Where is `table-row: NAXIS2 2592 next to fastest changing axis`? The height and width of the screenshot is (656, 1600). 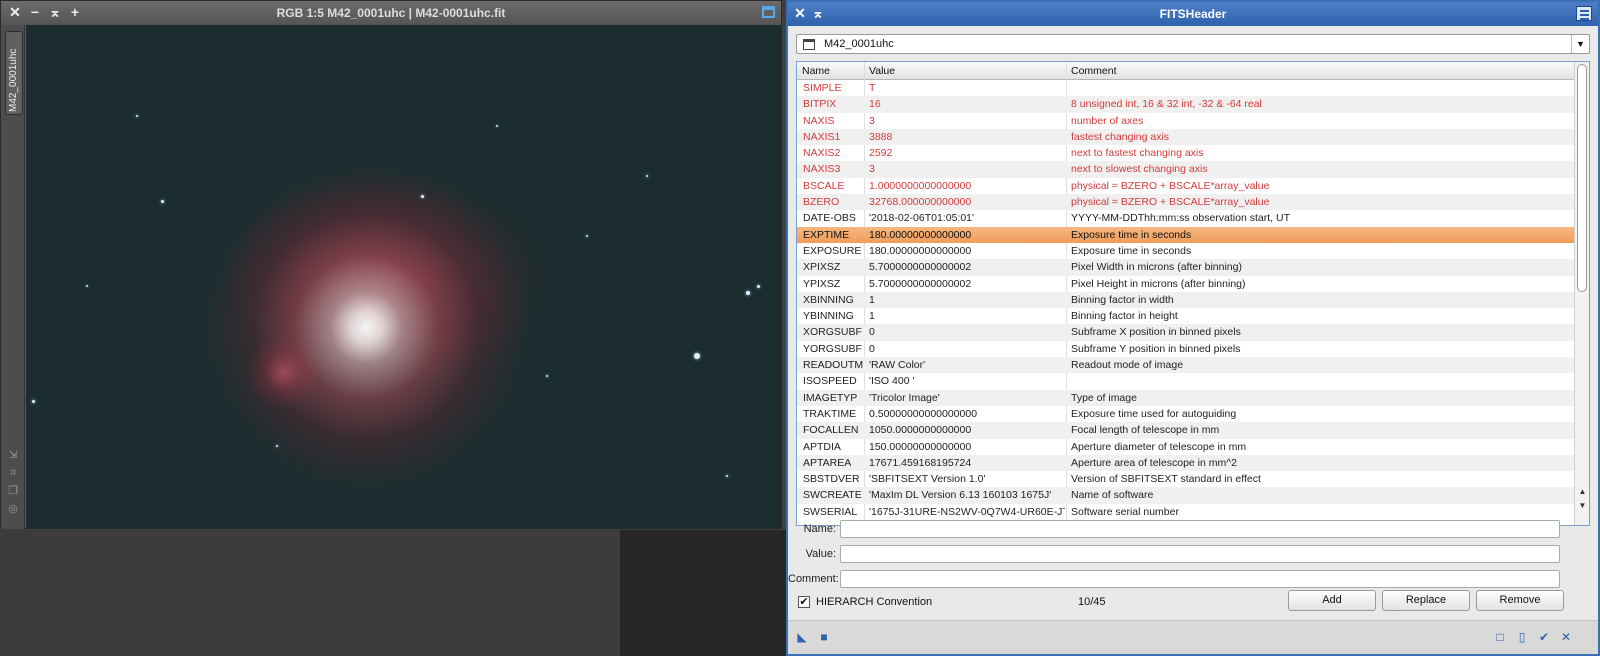
table-row: NAXIS2 2592 next to fastest changing axis is located at coordinates (1186, 153).